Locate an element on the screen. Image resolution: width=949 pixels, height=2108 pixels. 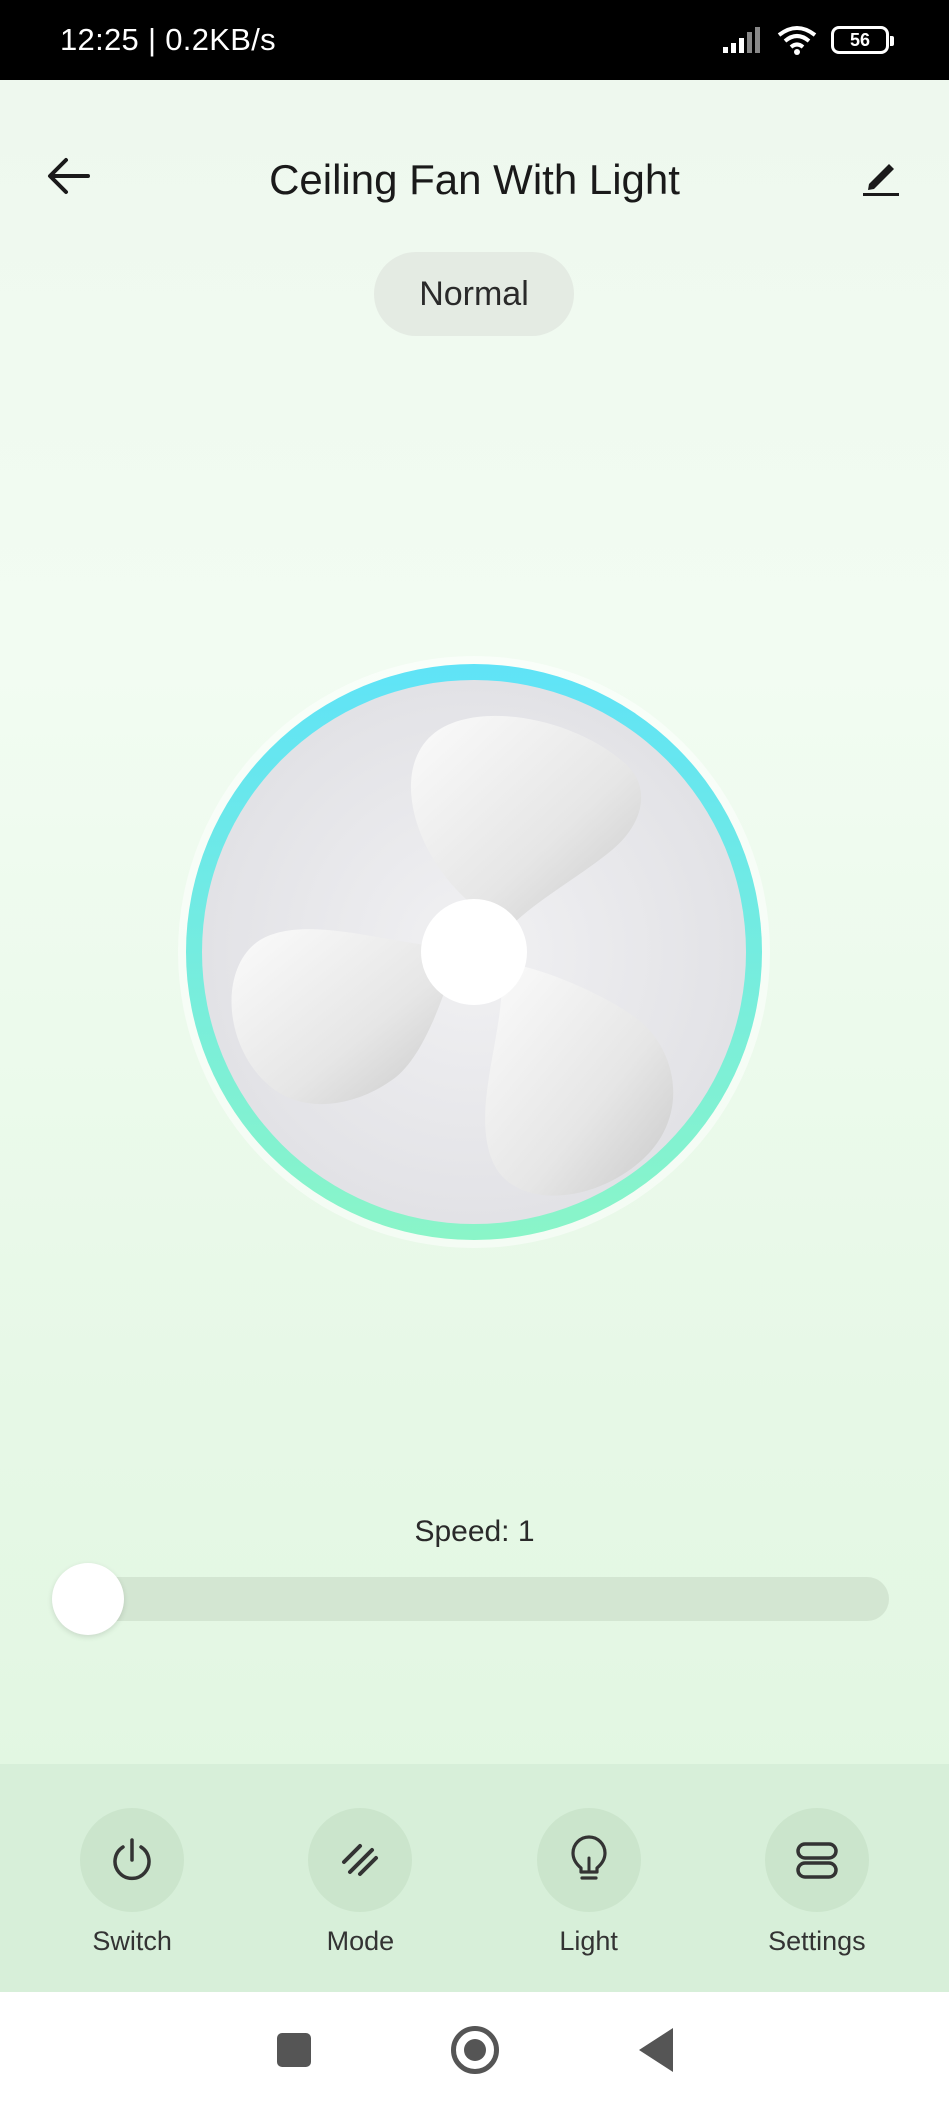
fan-hub is located at coordinates (474, 952).